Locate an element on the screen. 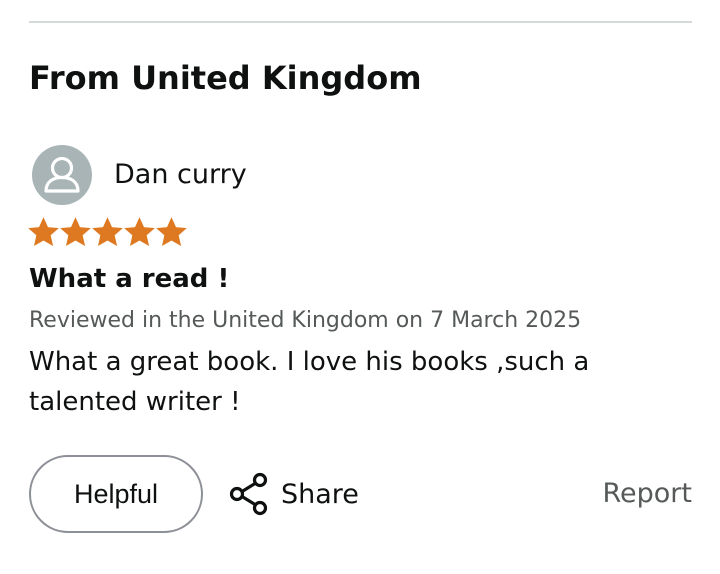 This screenshot has width=720, height=574. star-rating is located at coordinates (107, 233).